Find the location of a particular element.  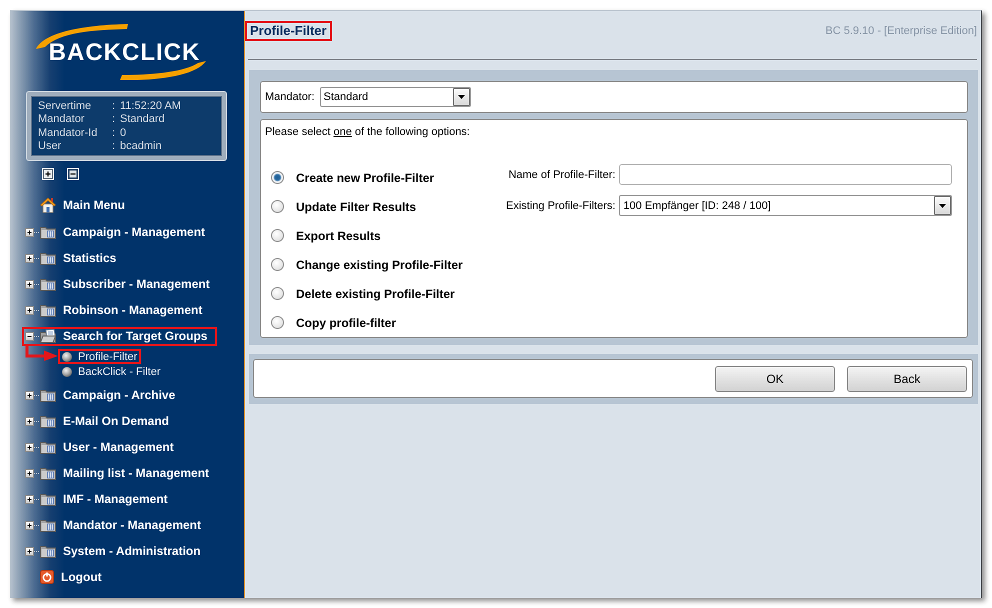

menu-item: Subscriber - Management is located at coordinates (121, 284).